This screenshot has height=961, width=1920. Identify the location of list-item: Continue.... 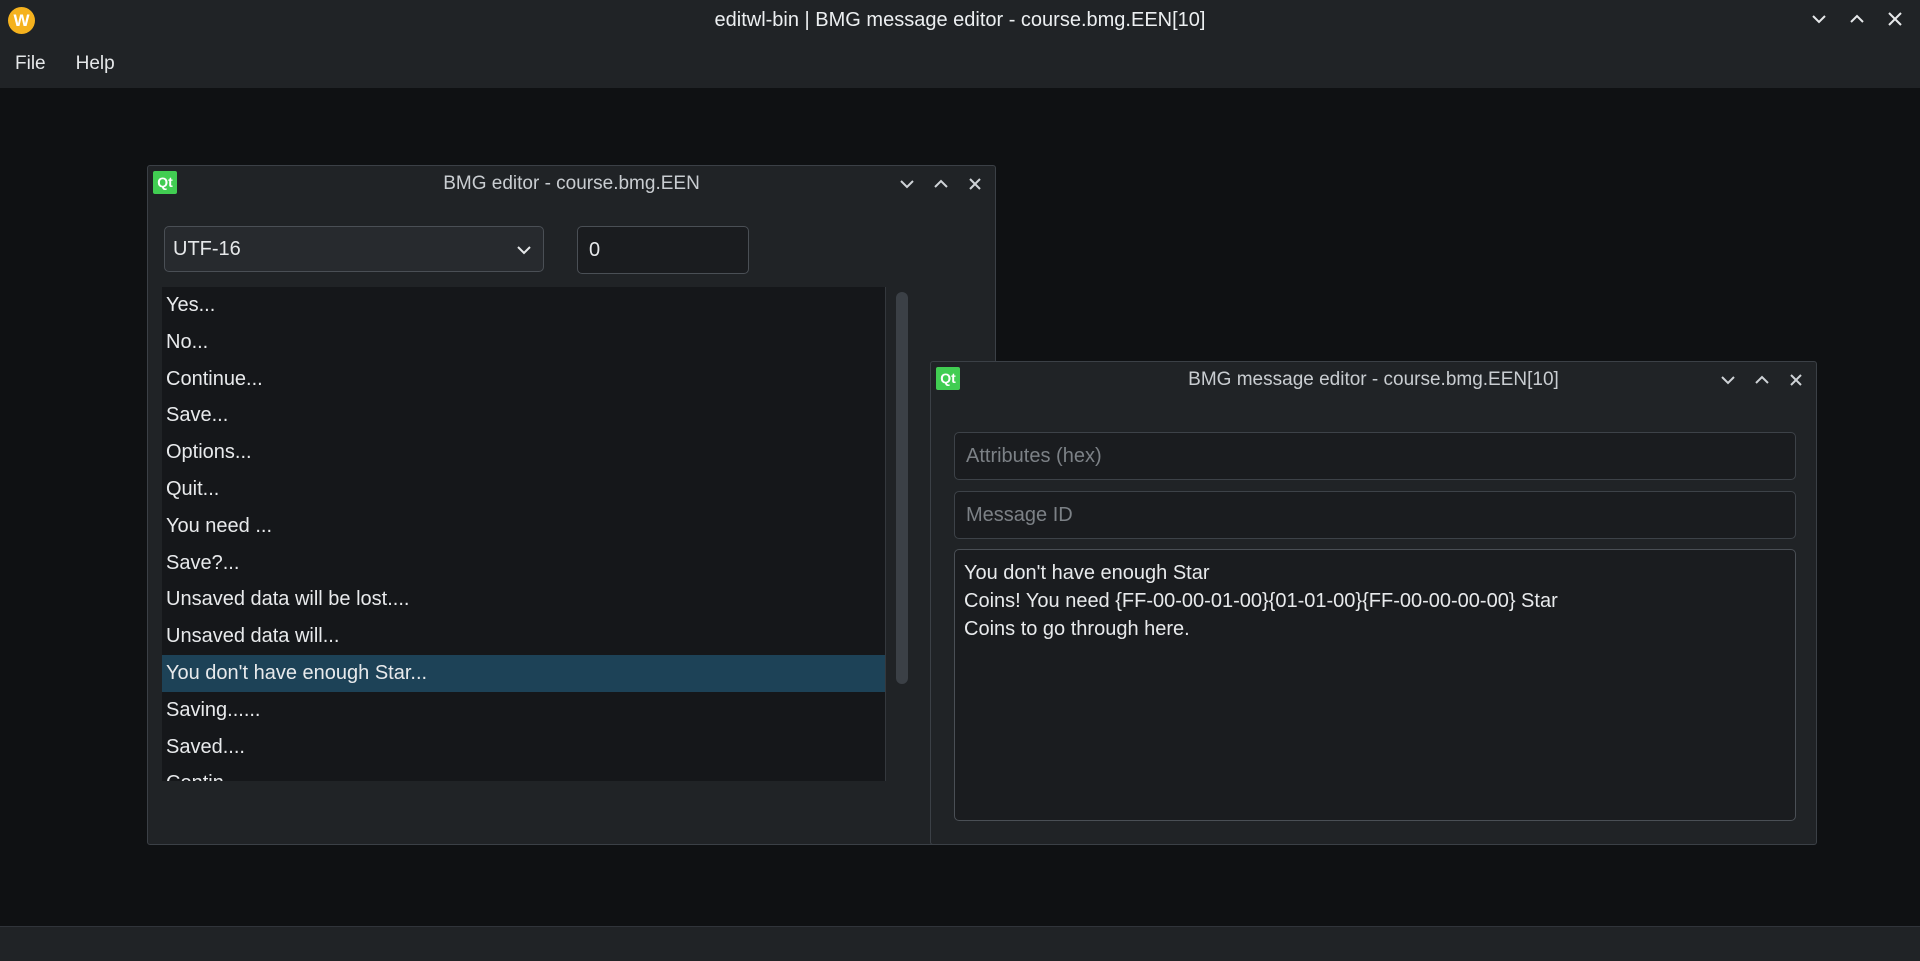
(523, 379).